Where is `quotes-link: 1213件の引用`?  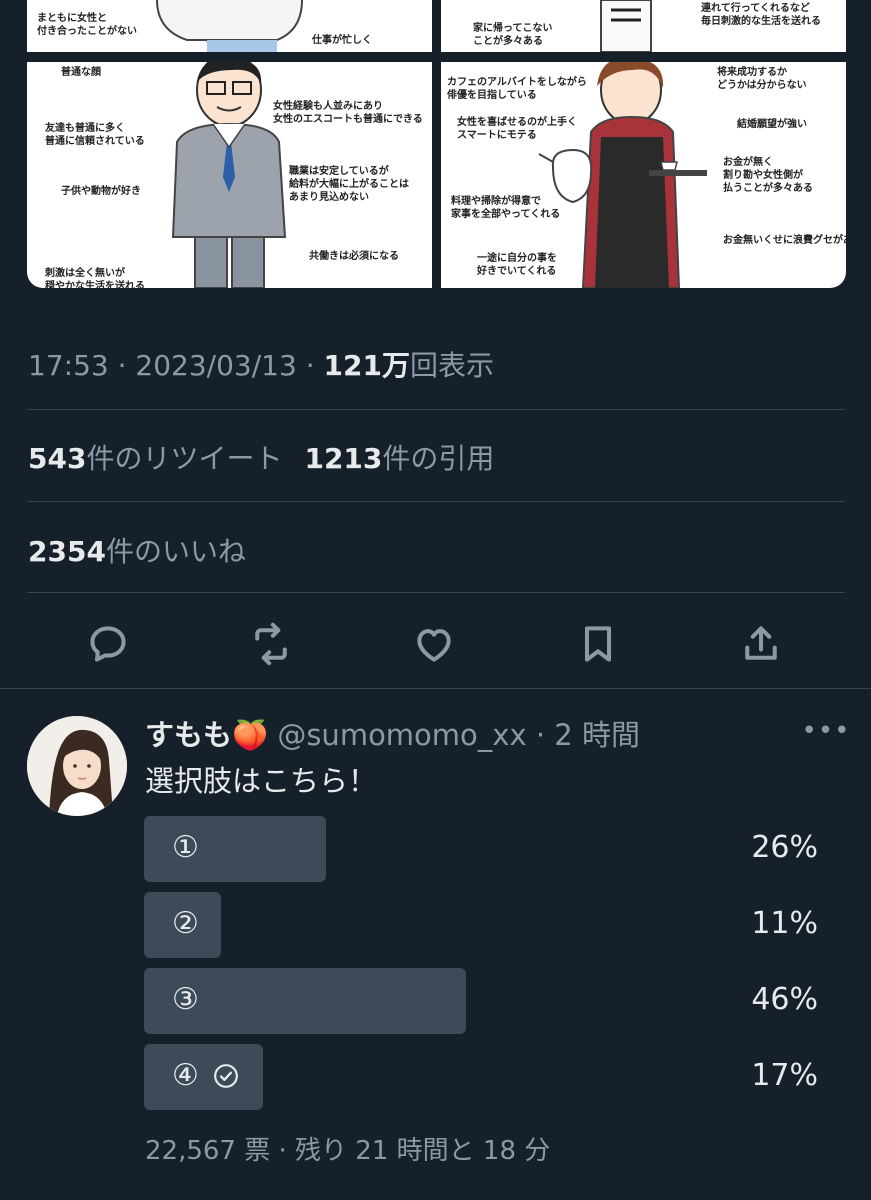
quotes-link: 1213件の引用 is located at coordinates (399, 458).